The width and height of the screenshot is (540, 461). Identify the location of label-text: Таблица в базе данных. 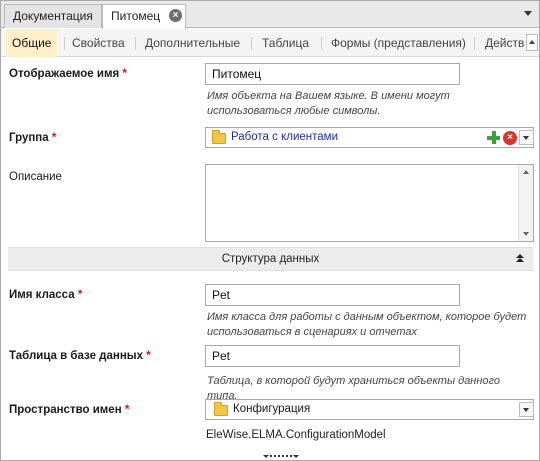
(76, 356).